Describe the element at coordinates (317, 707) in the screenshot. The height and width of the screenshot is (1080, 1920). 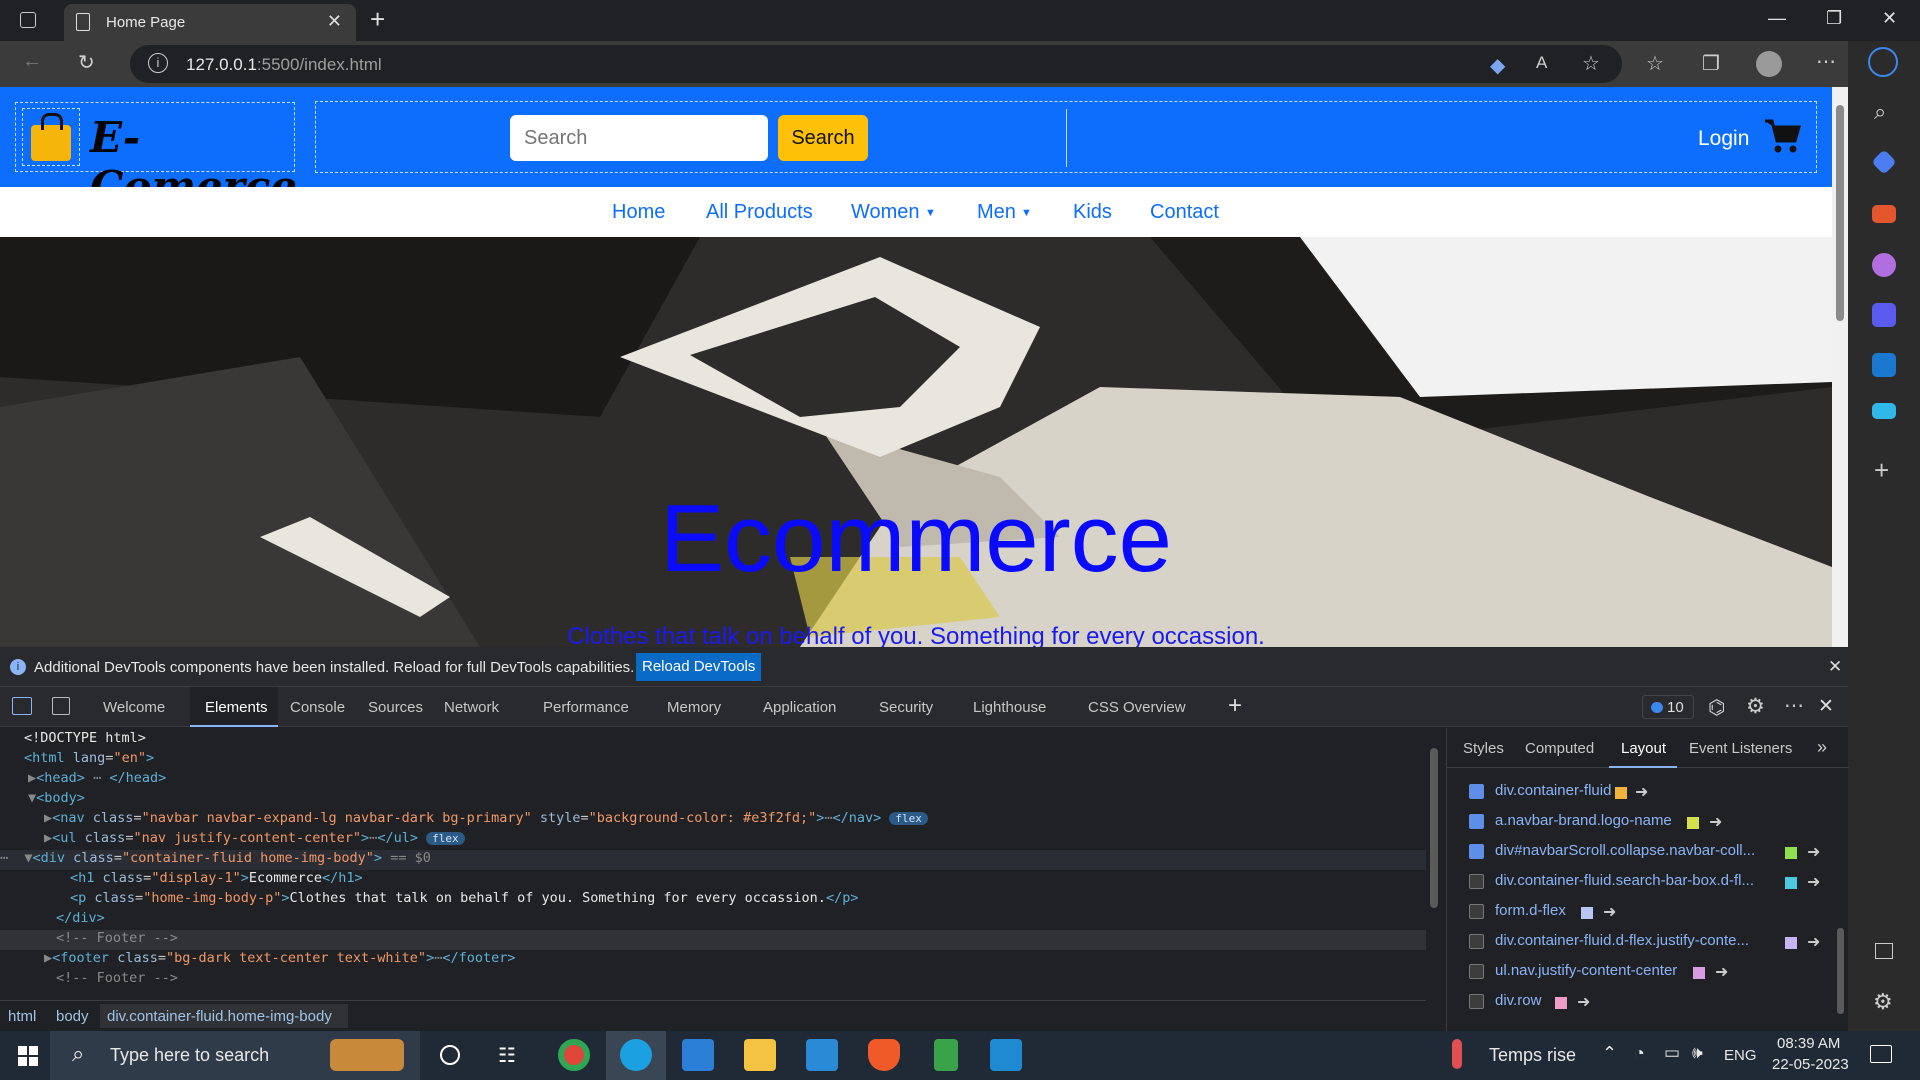
I see `tab-console: Console` at that location.